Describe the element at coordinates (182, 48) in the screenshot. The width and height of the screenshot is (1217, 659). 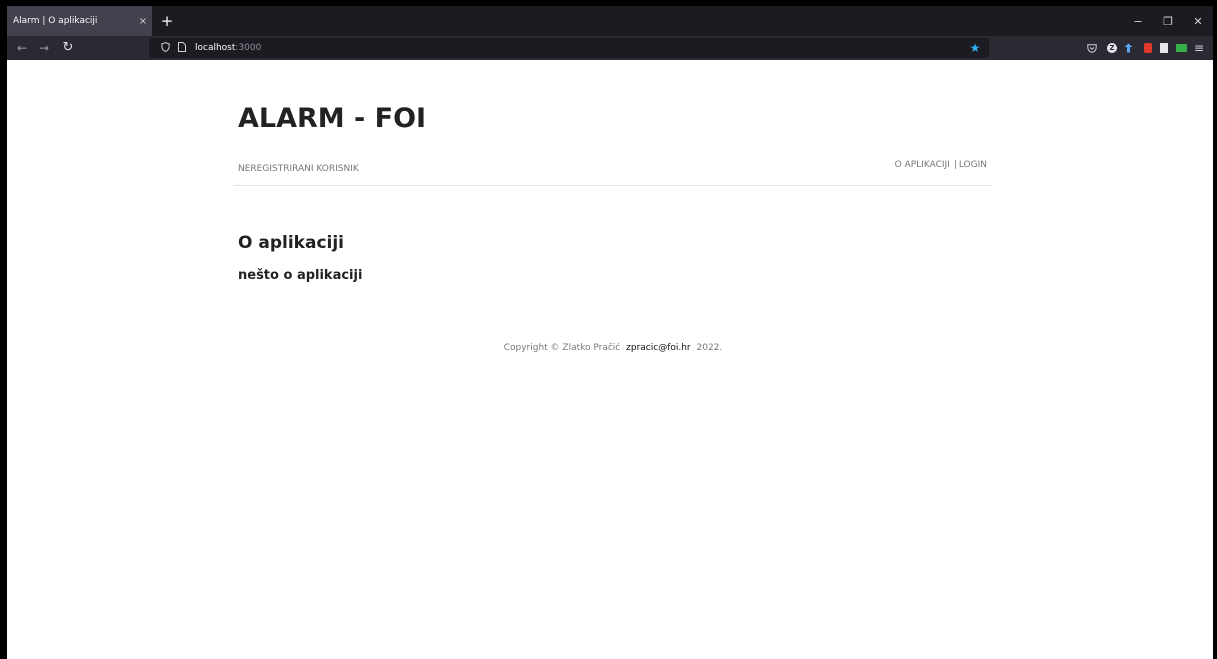
I see `page-icon` at that location.